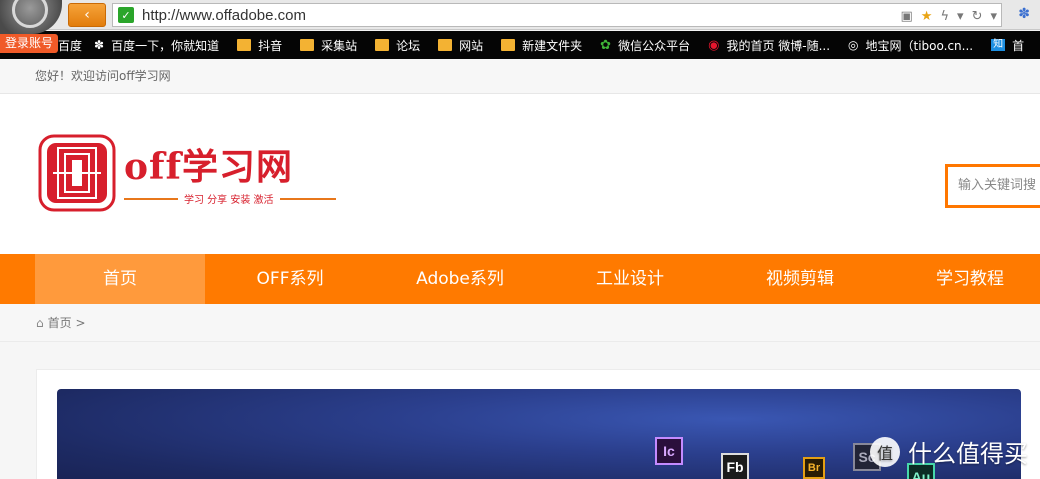 The height and width of the screenshot is (479, 1040). I want to click on avatar-ring, so click(30, 14).